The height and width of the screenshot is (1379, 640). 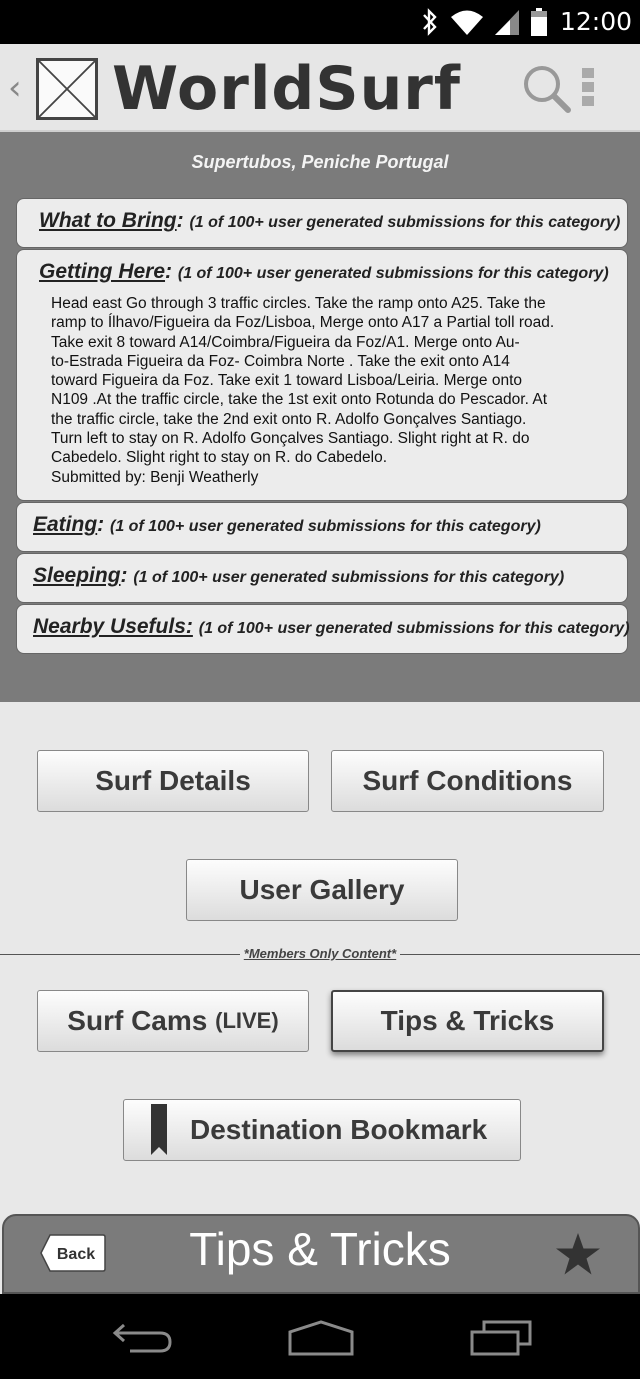 I want to click on panel-category: What to Bring, so click(x=108, y=220).